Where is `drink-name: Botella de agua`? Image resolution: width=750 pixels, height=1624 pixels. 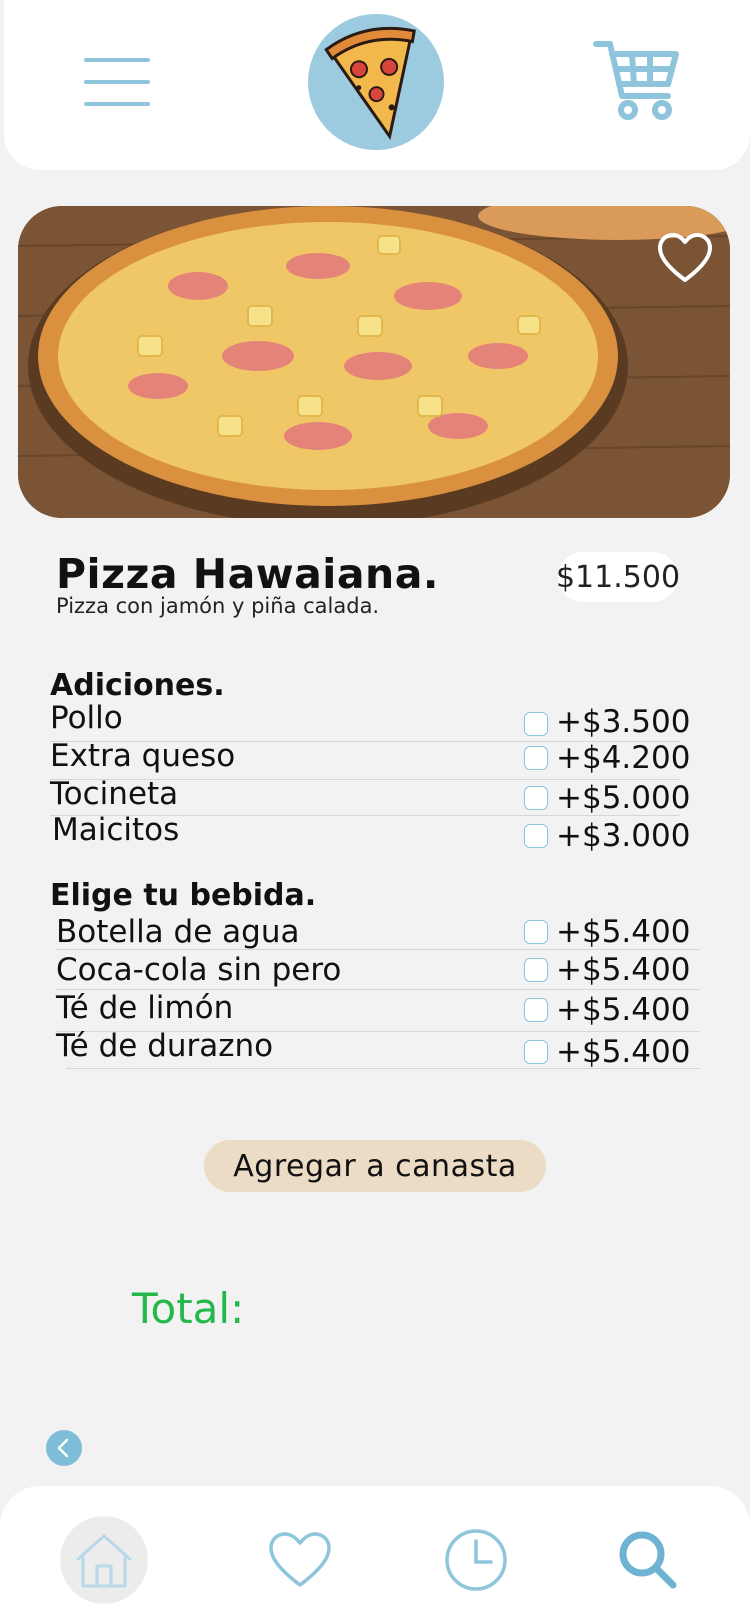 drink-name: Botella de agua is located at coordinates (178, 932).